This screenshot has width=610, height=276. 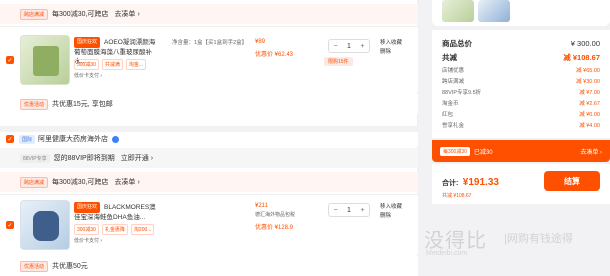 I want to click on activate-vip-link: 立即开通, so click(x=135, y=158).